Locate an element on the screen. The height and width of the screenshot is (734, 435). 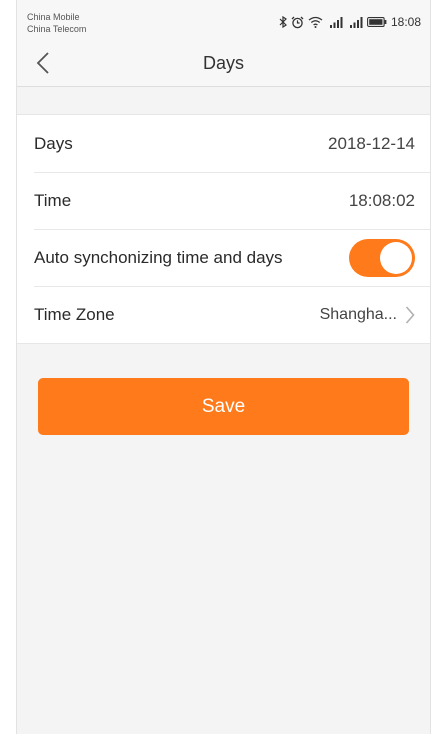
time-row: Time 18:08:02 is located at coordinates (223, 200).